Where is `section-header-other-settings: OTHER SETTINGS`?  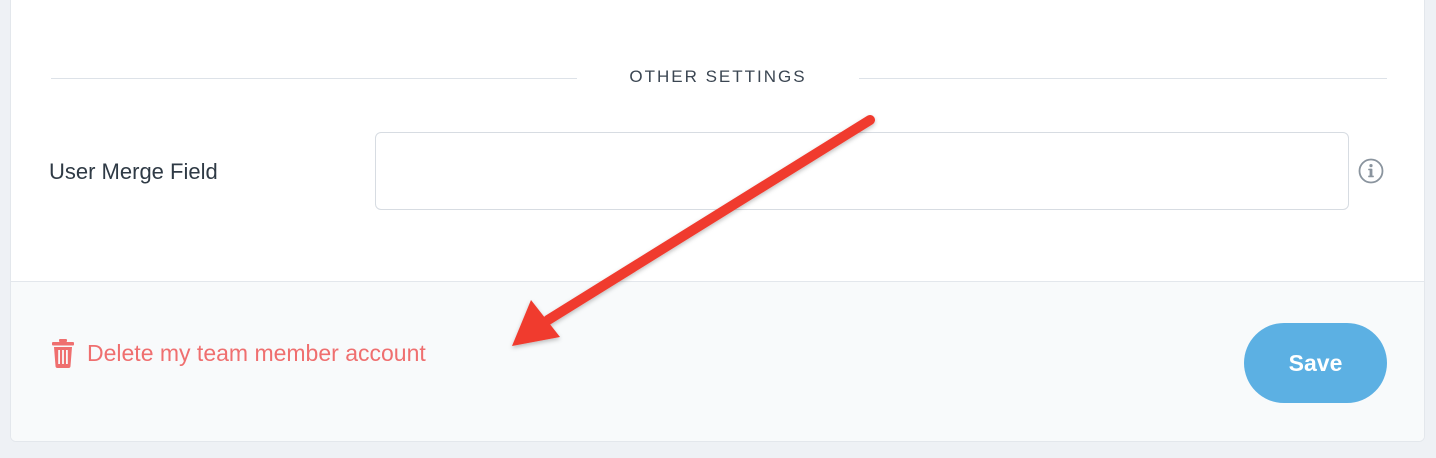
section-header-other-settings: OTHER SETTINGS is located at coordinates (719, 79).